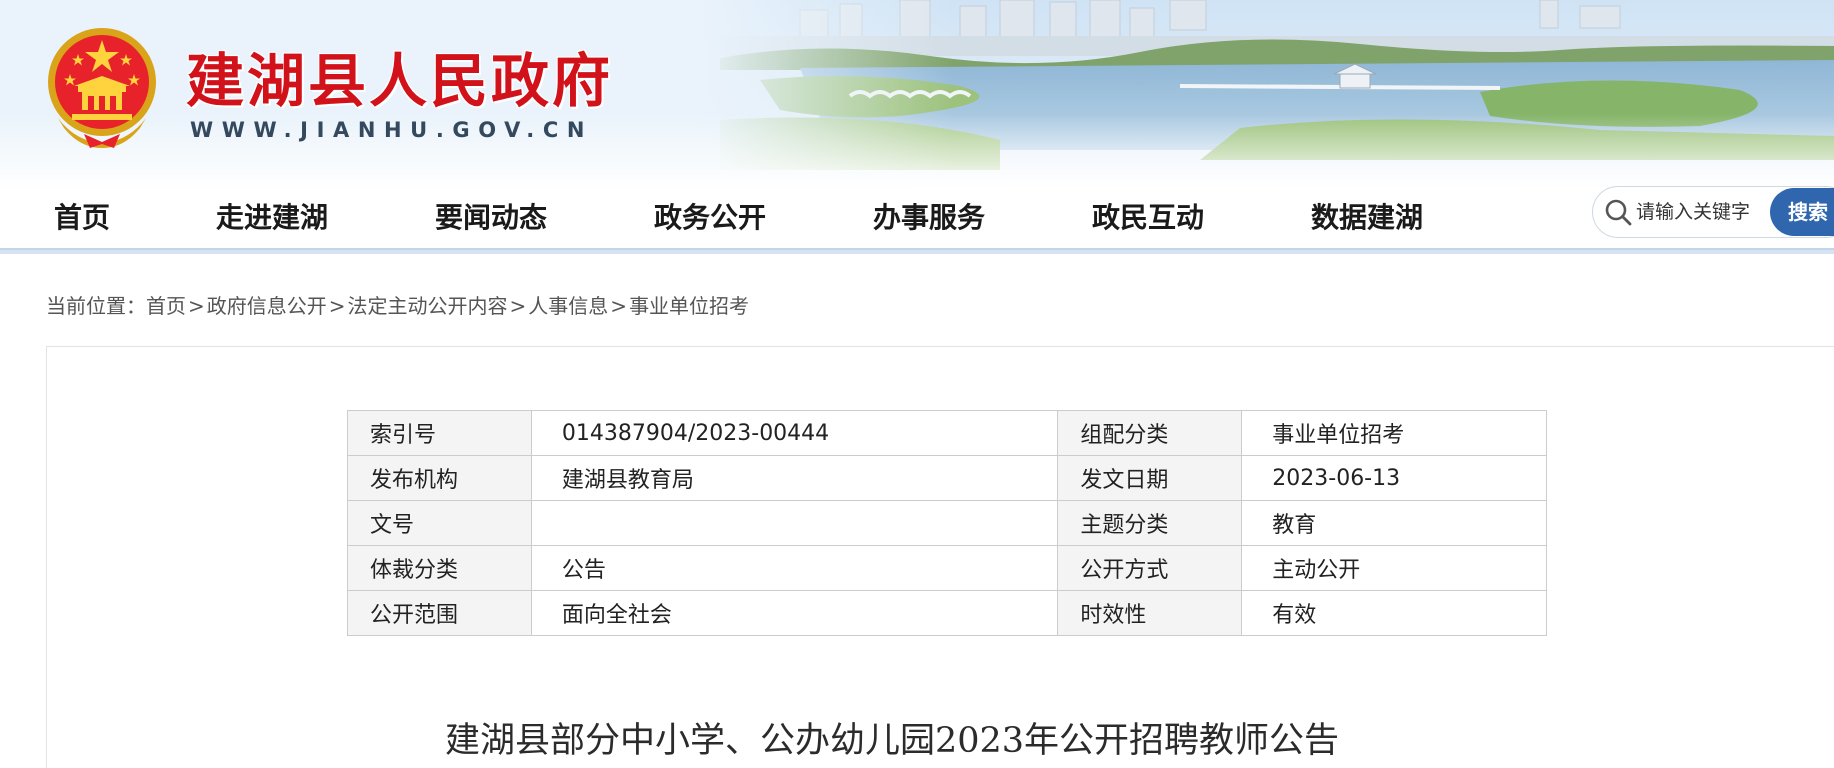  What do you see at coordinates (1394, 523) in the screenshot?
I see `meta-value: 教育` at bounding box center [1394, 523].